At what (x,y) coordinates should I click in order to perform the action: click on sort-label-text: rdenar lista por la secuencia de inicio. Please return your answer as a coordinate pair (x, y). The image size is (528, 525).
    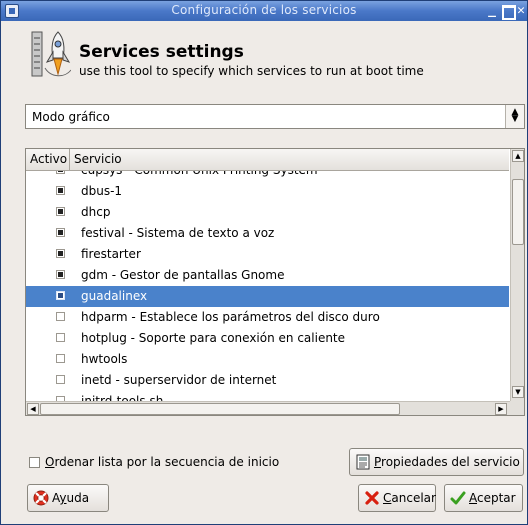
    Looking at the image, I should click on (167, 462).